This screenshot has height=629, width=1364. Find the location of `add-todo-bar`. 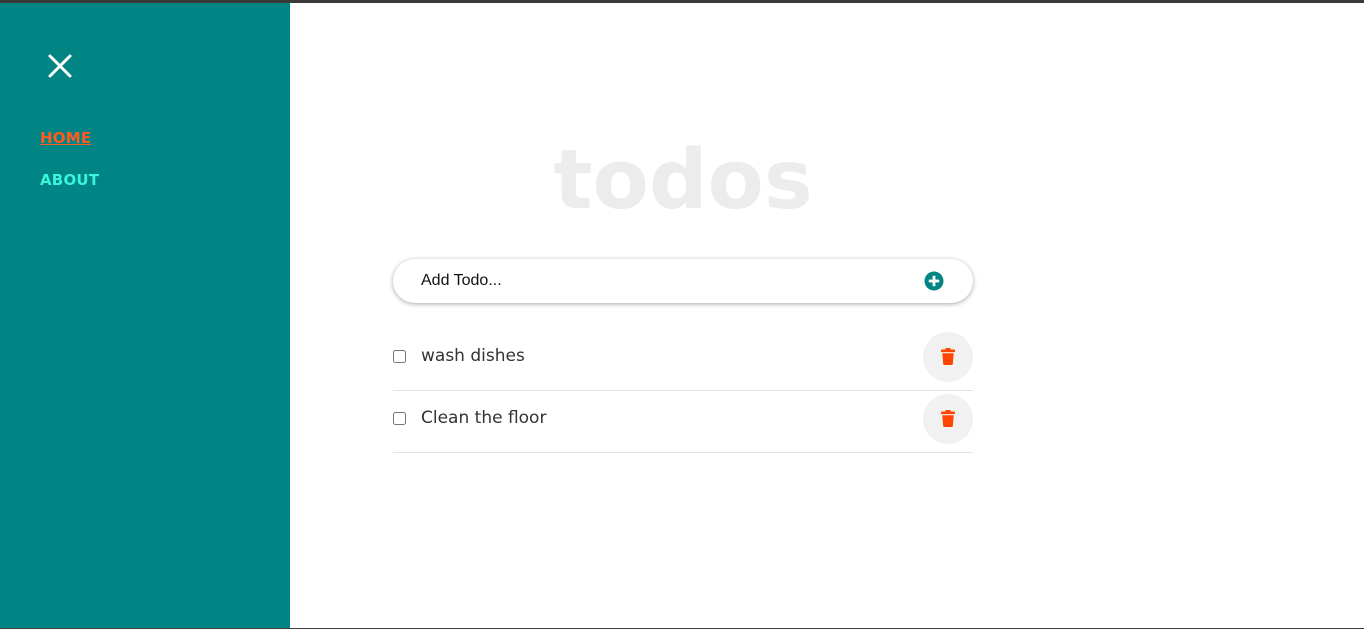

add-todo-bar is located at coordinates (683, 281).